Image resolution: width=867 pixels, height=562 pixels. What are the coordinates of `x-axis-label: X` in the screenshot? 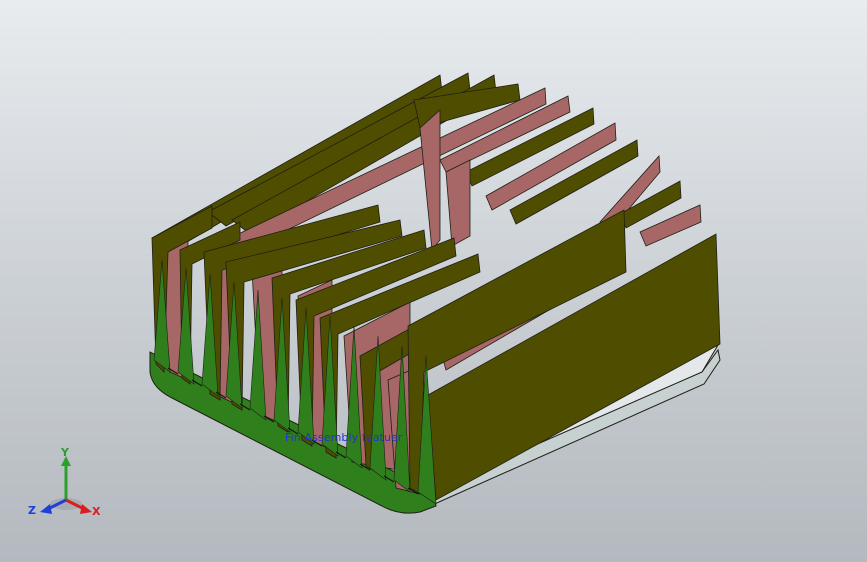 It's located at (96, 511).